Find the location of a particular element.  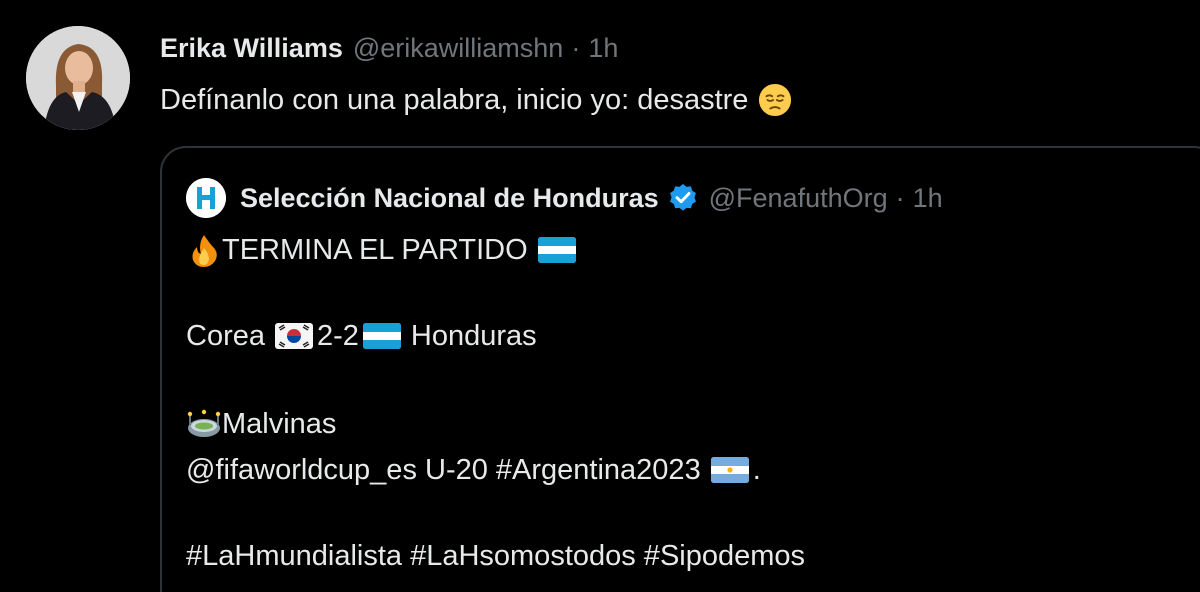

quoted-text-line-2: Corea 2-2 Honduras is located at coordinates (361, 336).